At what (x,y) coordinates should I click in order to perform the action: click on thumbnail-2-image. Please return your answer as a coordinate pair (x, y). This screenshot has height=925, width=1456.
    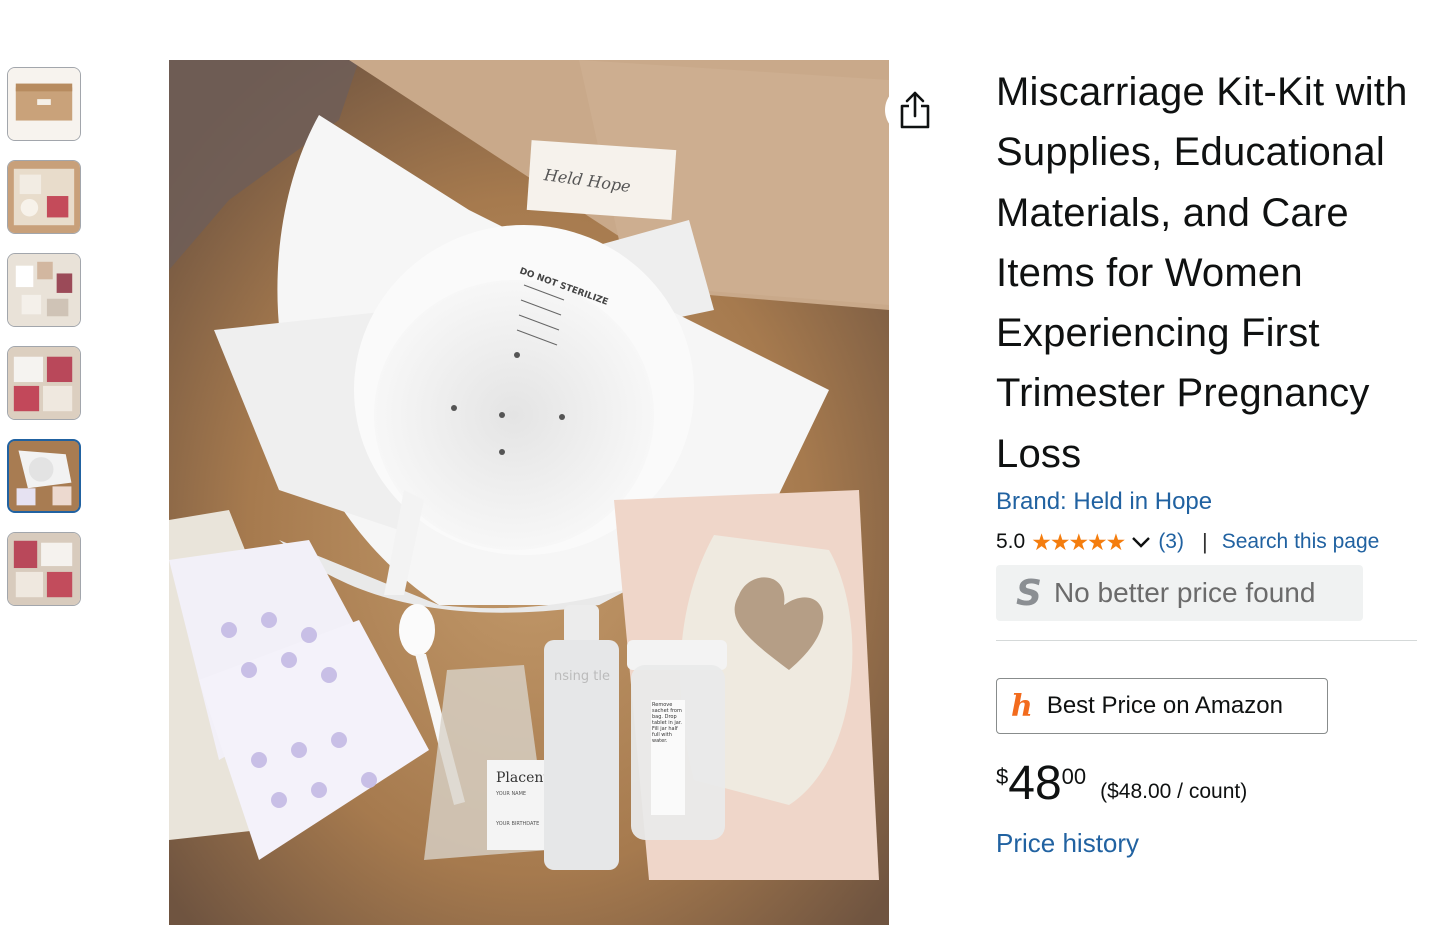
    Looking at the image, I should click on (44, 197).